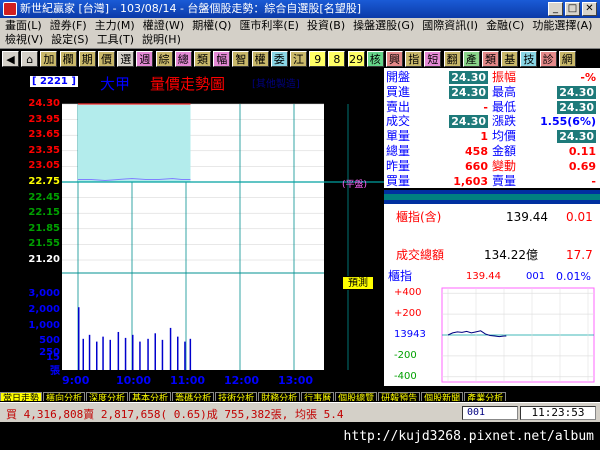 This screenshot has width=600, height=450. Describe the element at coordinates (414, 59) in the screenshot. I see `toolbar-button: 指` at that location.